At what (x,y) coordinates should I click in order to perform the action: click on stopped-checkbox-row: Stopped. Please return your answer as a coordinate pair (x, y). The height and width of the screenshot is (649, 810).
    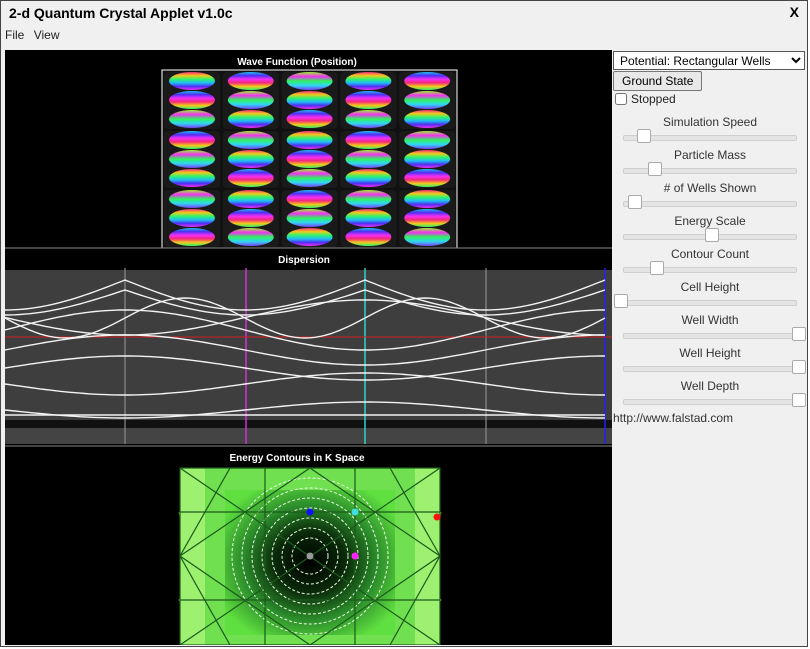
    Looking at the image, I should click on (645, 99).